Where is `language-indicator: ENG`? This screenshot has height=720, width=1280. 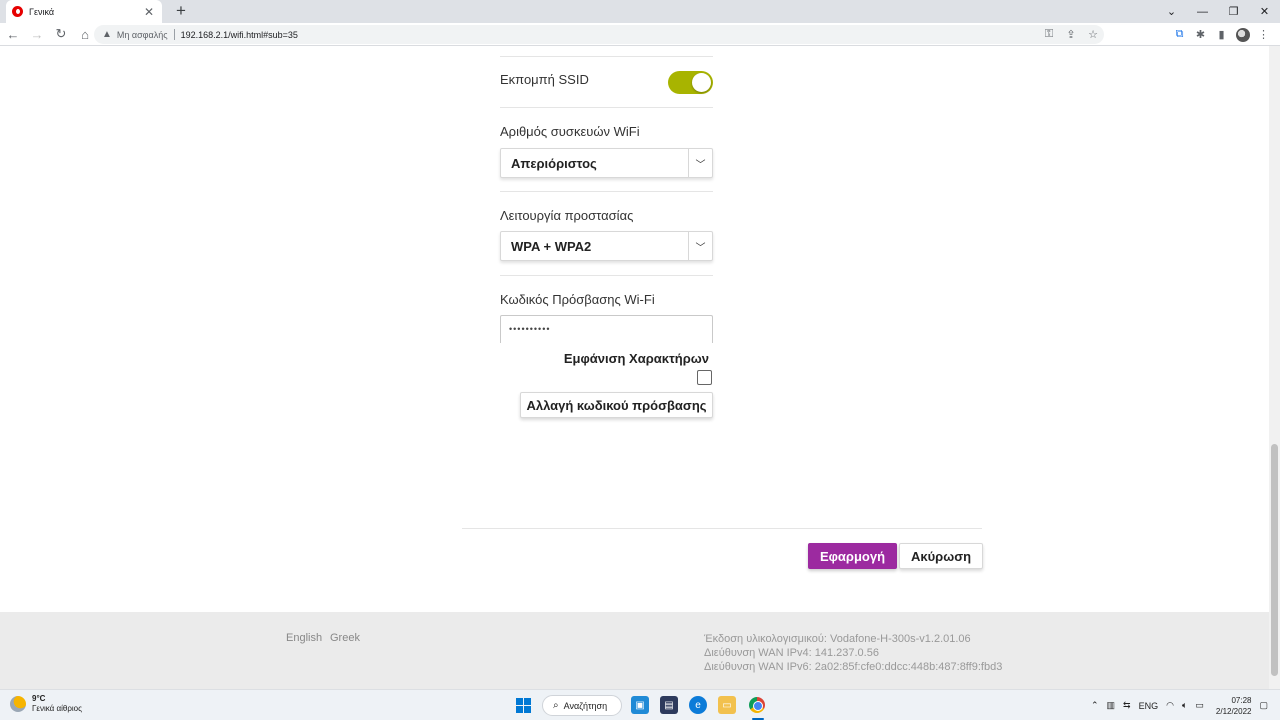
language-indicator: ENG is located at coordinates (1149, 706).